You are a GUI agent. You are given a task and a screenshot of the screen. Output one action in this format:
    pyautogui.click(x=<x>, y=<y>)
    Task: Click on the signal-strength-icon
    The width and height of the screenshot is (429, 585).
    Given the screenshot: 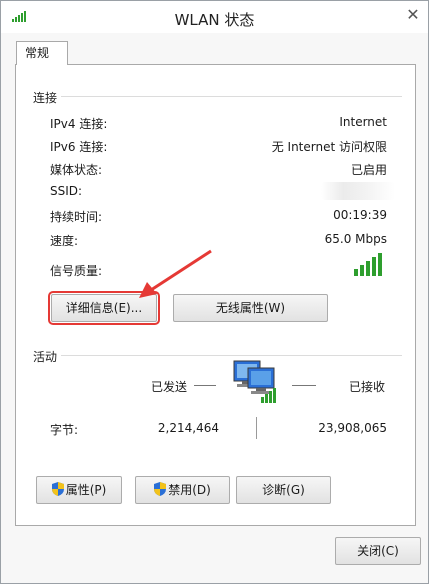 What is the action you would take?
    pyautogui.click(x=368, y=264)
    